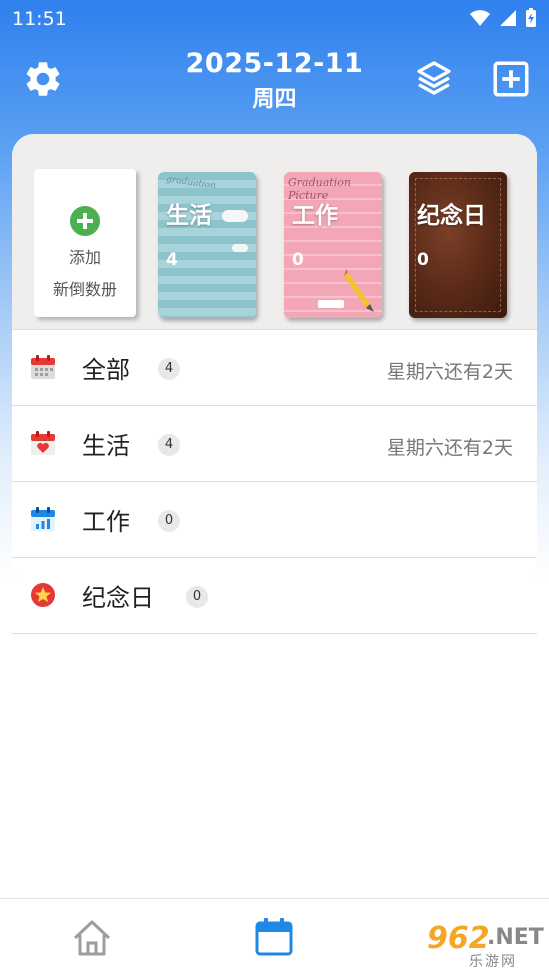 This screenshot has height=976, width=549. What do you see at coordinates (531, 17) in the screenshot?
I see `battery-icon` at bounding box center [531, 17].